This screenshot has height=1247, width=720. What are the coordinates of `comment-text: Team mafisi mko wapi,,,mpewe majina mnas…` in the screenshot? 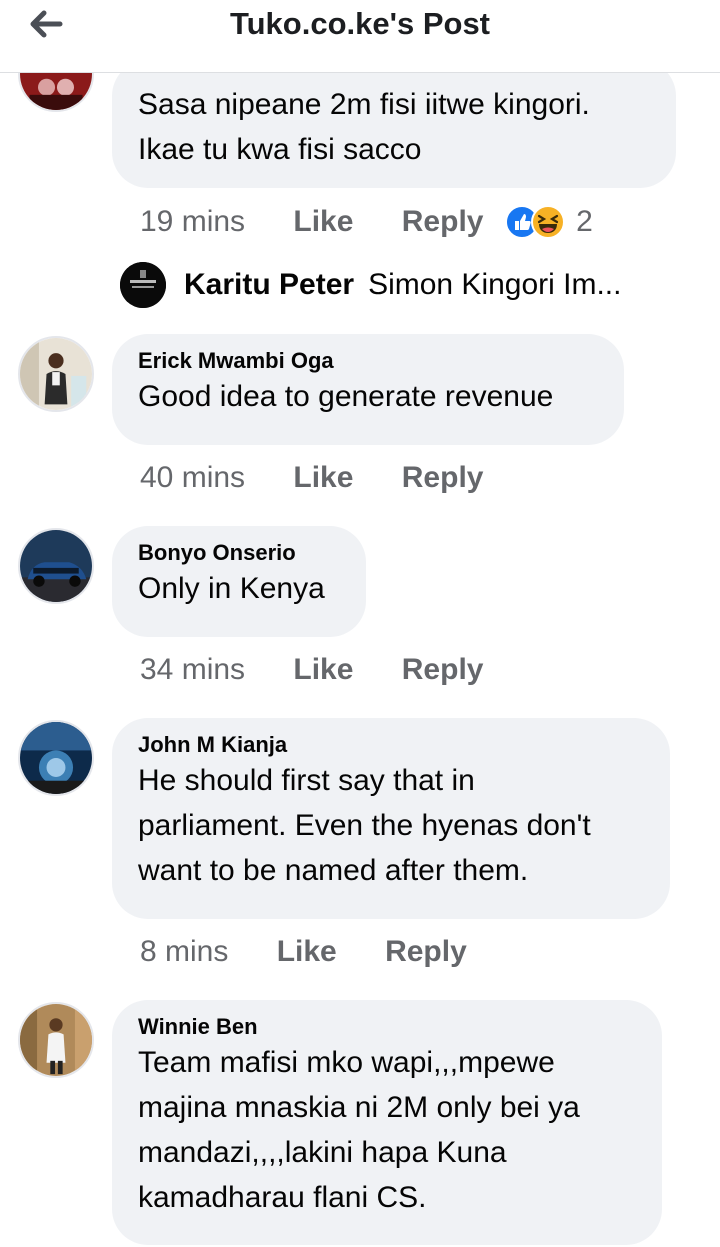 It's located at (359, 1130).